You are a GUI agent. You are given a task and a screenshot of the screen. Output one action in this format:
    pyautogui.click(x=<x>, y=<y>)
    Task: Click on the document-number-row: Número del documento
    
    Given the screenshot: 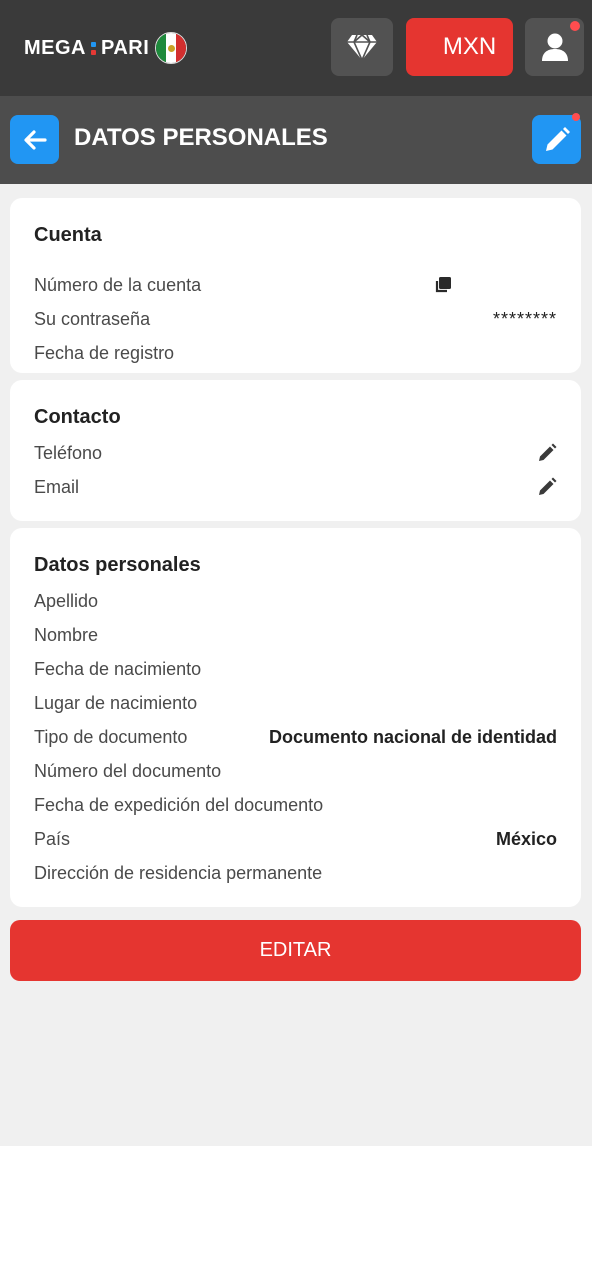 What is the action you would take?
    pyautogui.click(x=295, y=771)
    